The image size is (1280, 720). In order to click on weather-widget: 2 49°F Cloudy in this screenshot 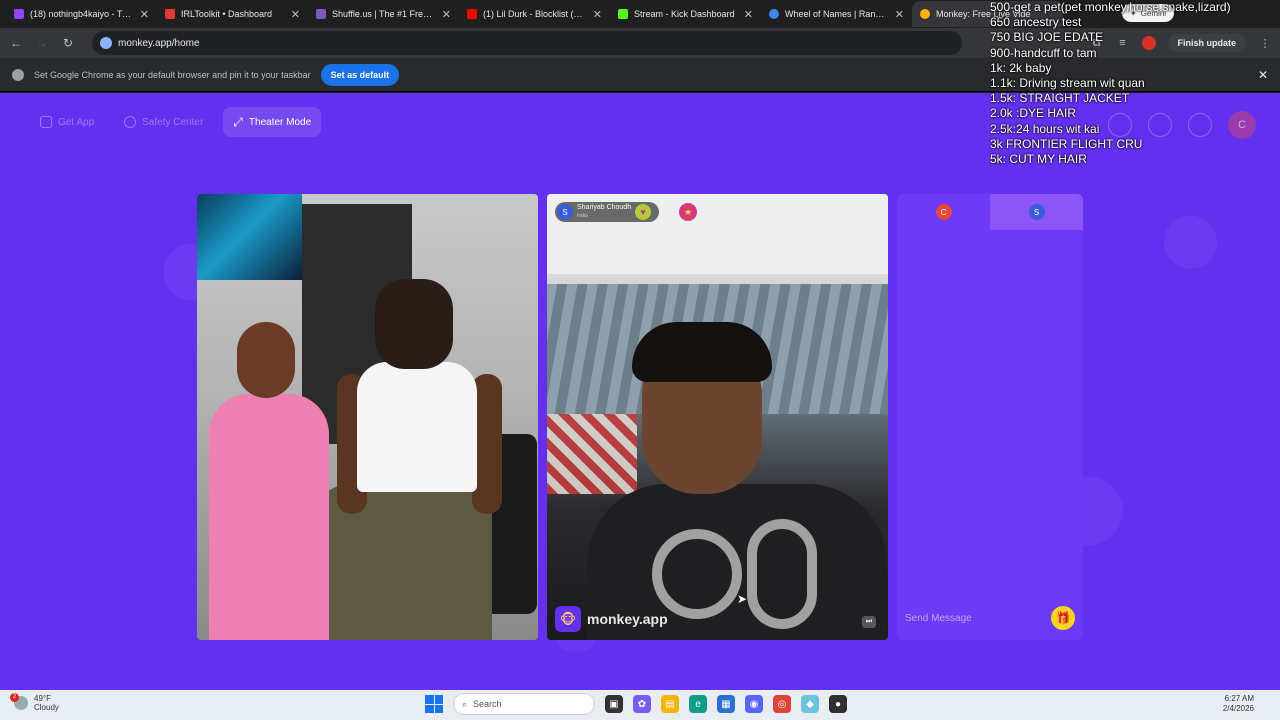, I will do `click(34, 702)`.